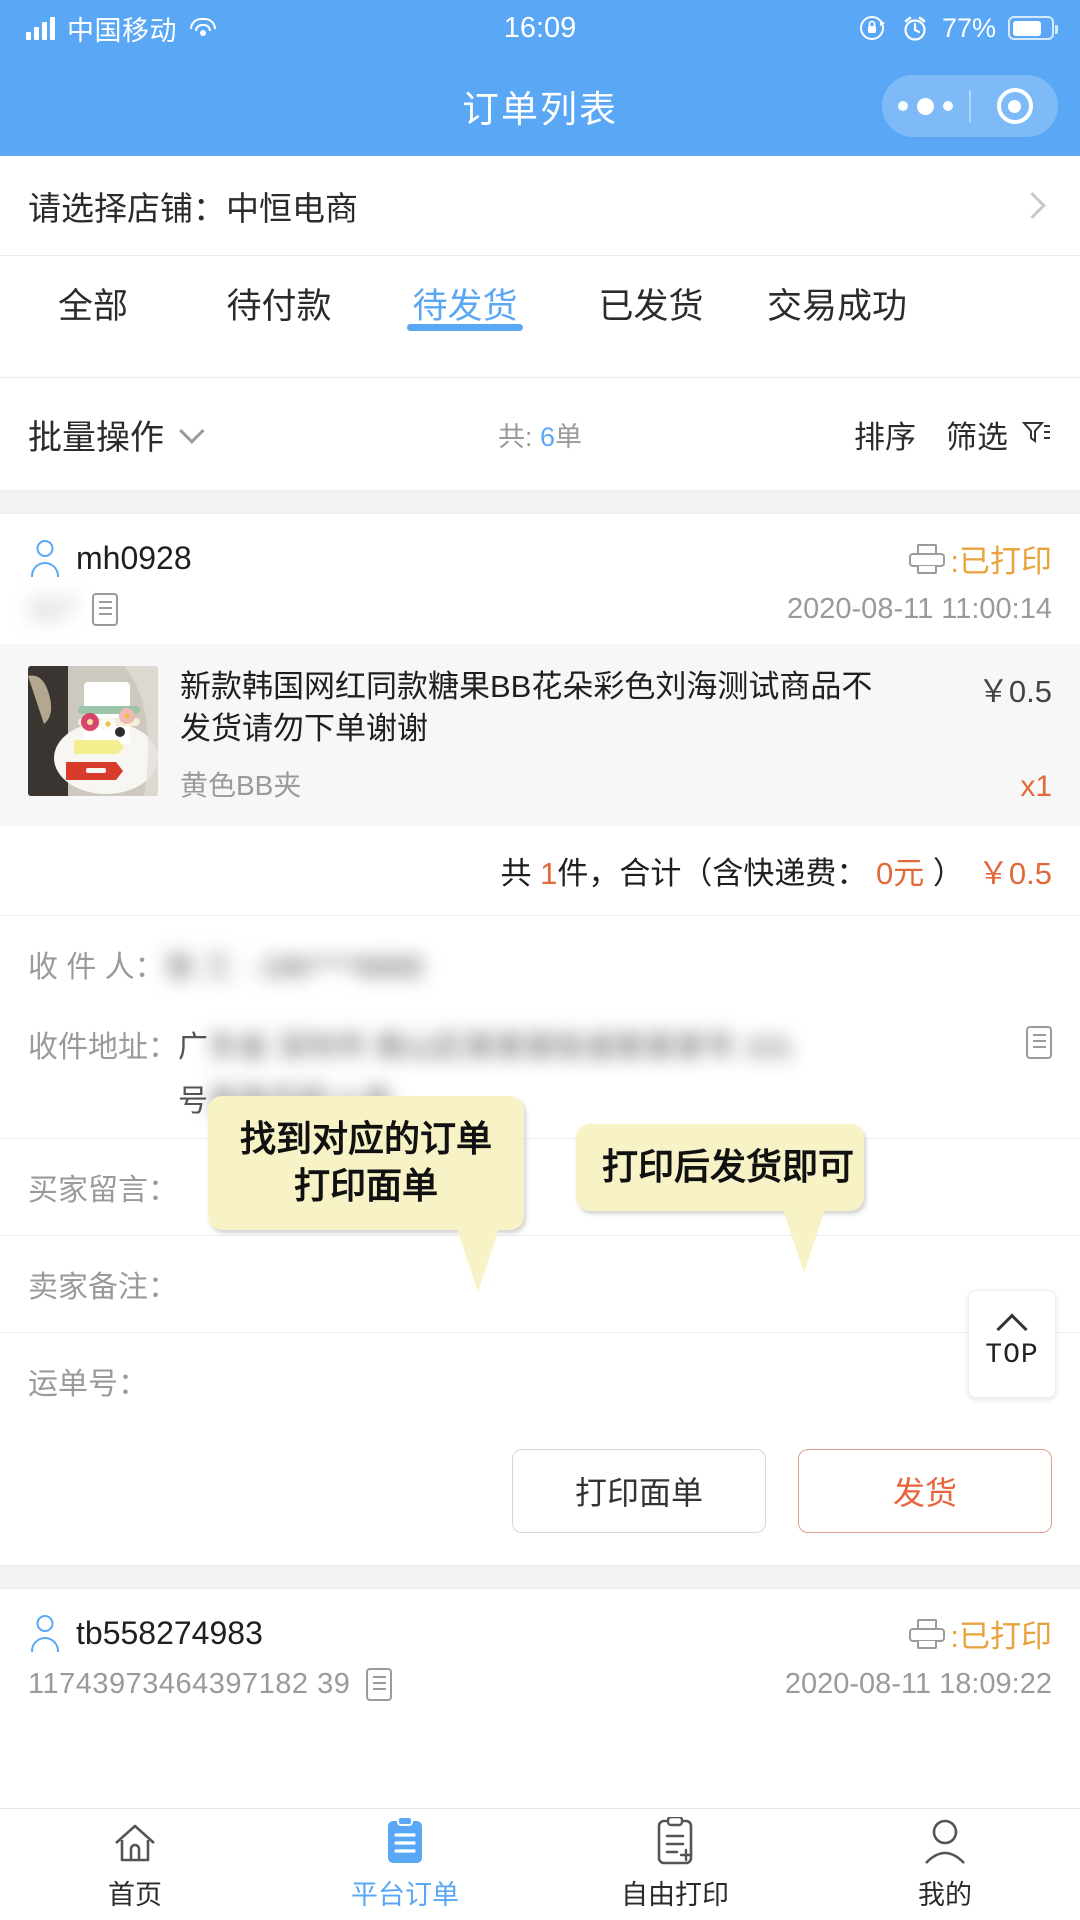 This screenshot has height=1920, width=1080. What do you see at coordinates (675, 1895) in the screenshot?
I see `nav-label: 自由打印` at bounding box center [675, 1895].